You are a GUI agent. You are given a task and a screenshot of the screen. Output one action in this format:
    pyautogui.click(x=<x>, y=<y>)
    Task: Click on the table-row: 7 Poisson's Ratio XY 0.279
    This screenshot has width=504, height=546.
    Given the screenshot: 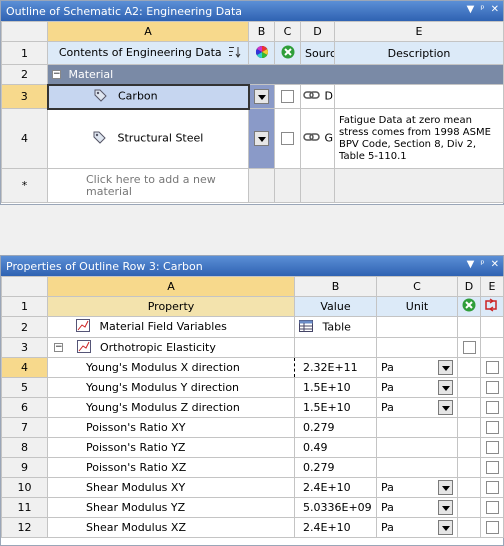 What is the action you would take?
    pyautogui.click(x=252, y=427)
    